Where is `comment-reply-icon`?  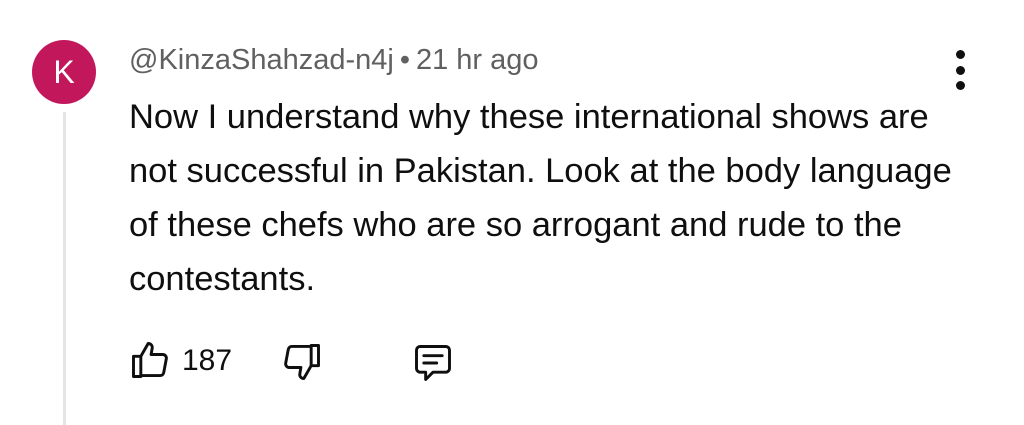
comment-reply-icon is located at coordinates (433, 363).